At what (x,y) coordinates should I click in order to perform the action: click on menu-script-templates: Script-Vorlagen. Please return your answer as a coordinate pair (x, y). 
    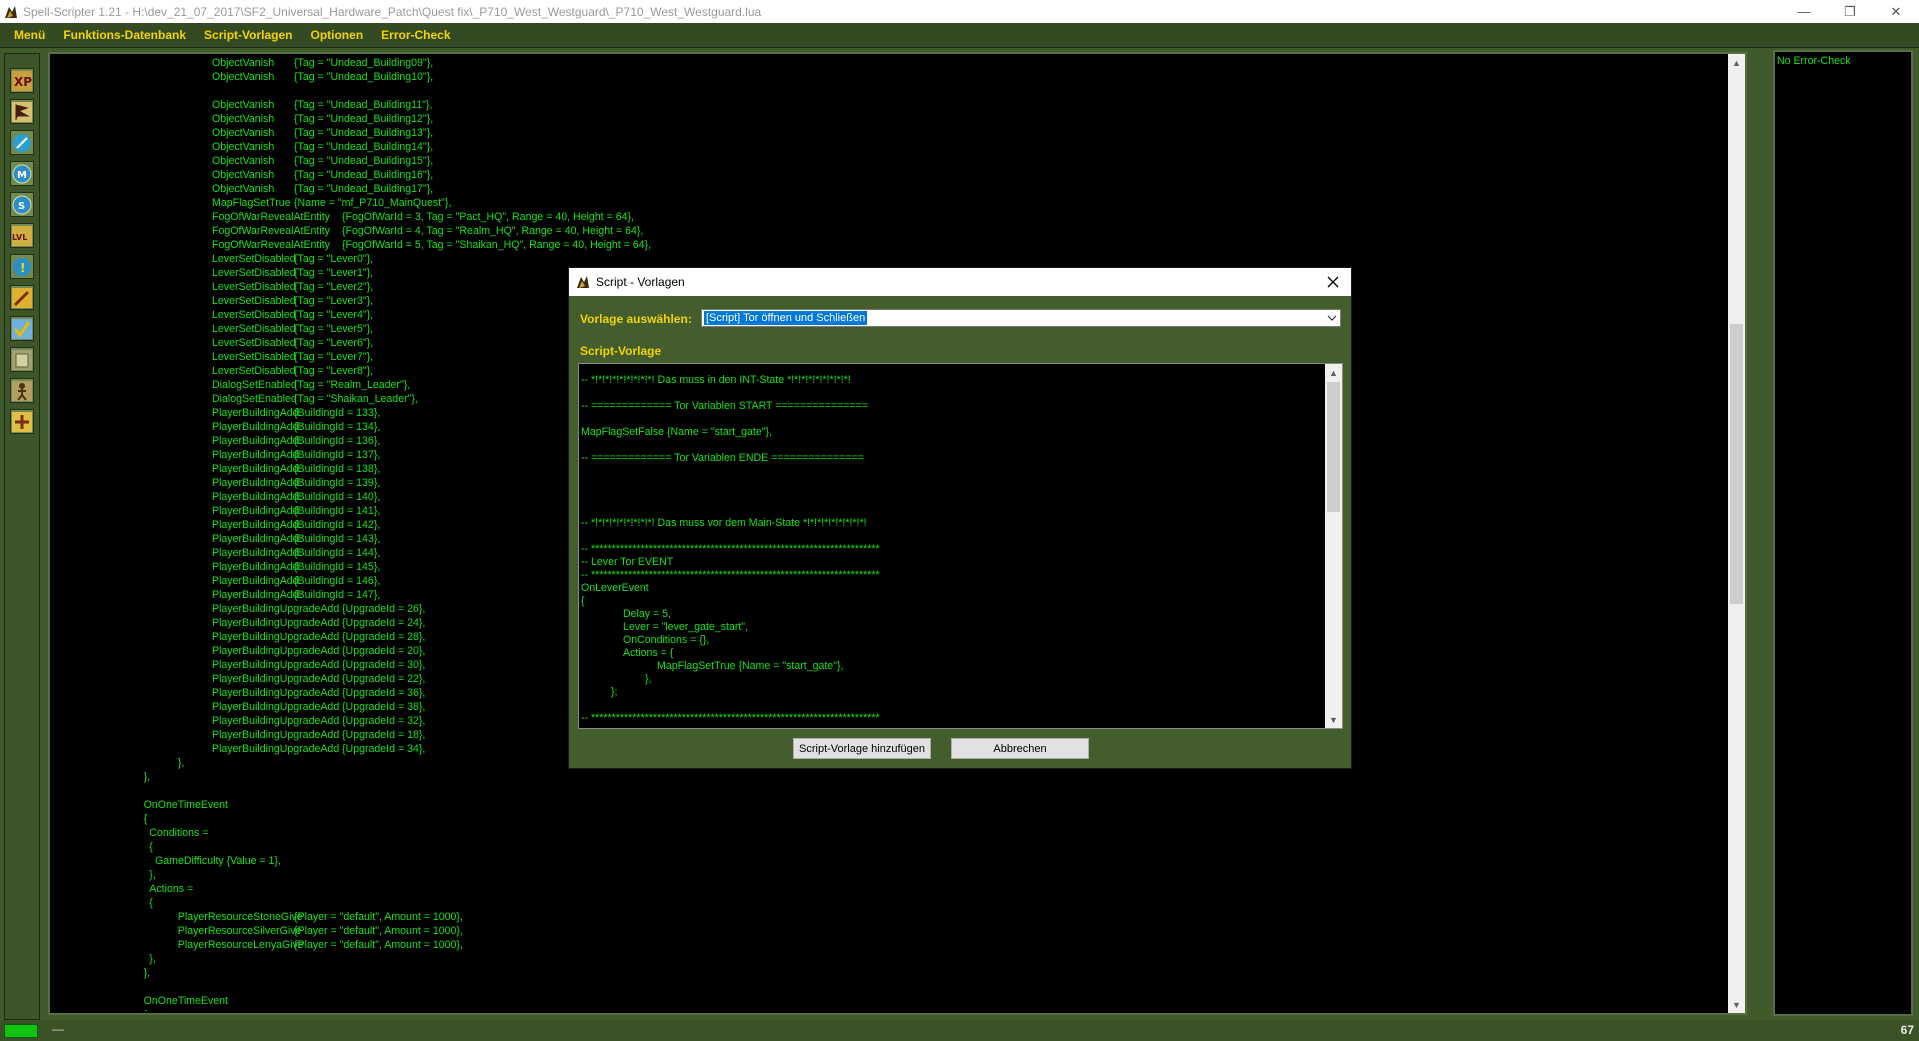
    Looking at the image, I should click on (248, 35).